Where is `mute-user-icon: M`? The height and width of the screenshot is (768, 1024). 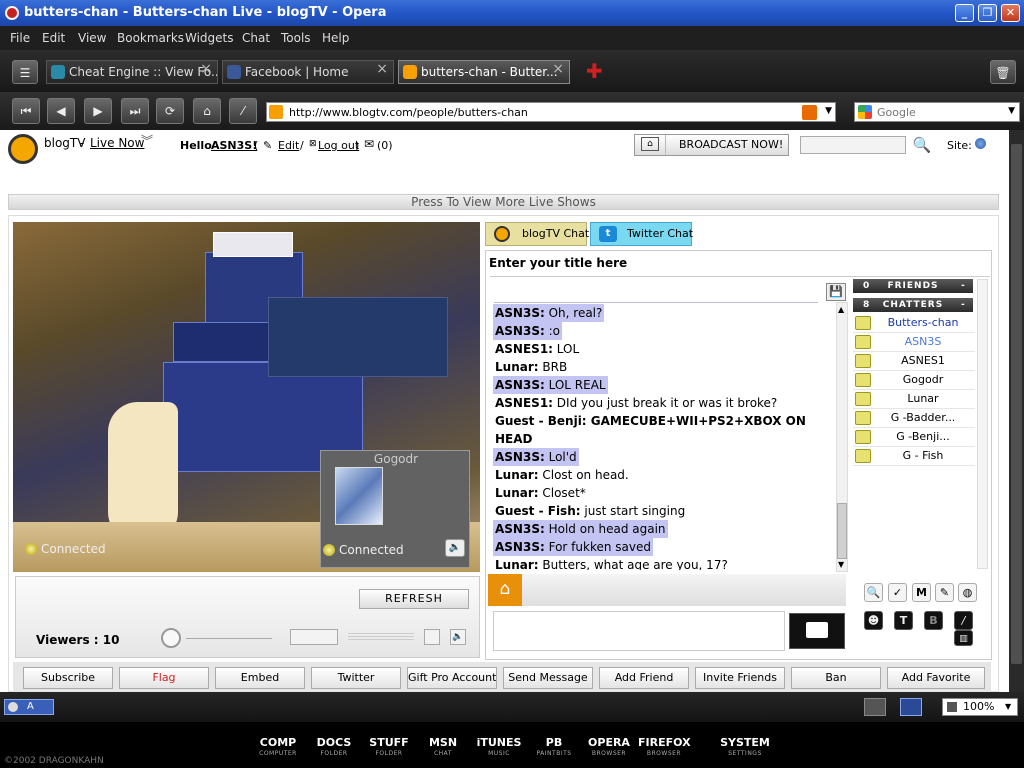
mute-user-icon: M is located at coordinates (921, 592).